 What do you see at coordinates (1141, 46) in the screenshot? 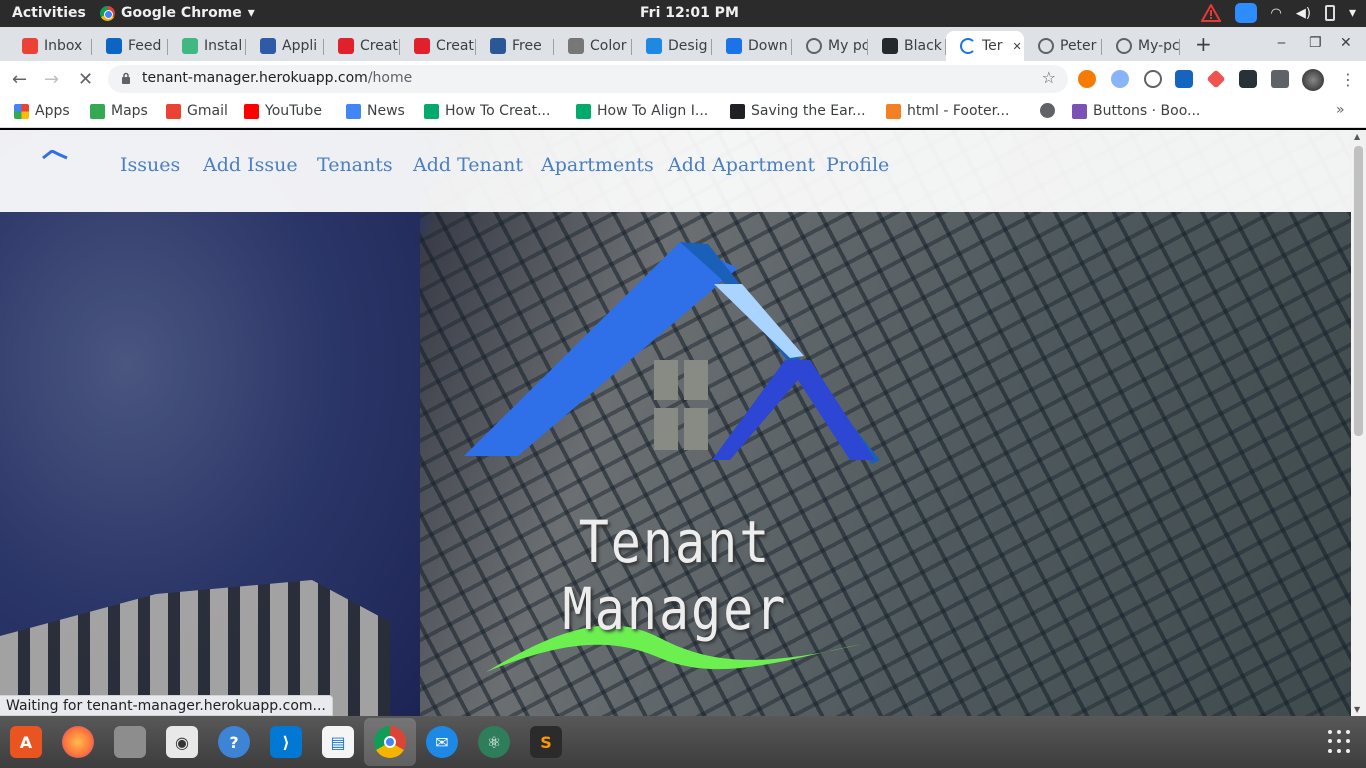
I see `tab: My-pc` at bounding box center [1141, 46].